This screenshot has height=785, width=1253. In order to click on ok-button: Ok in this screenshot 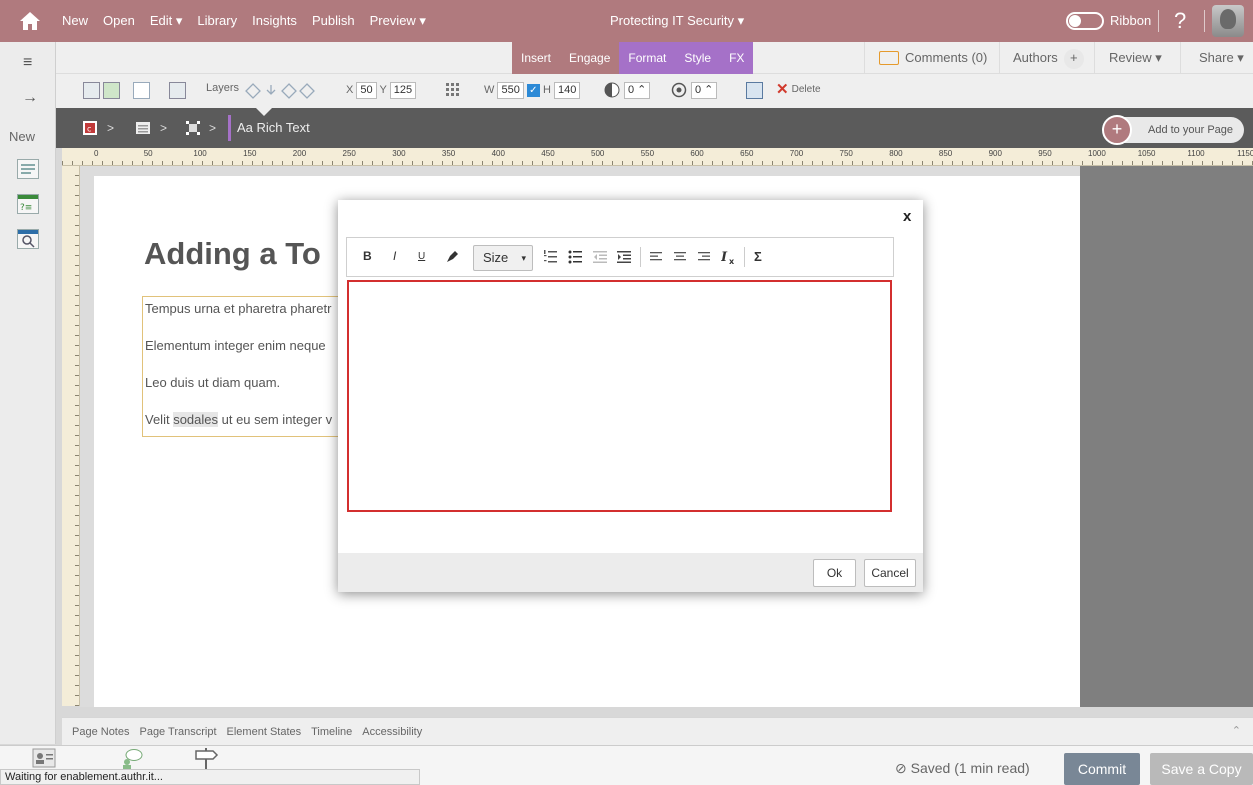, I will do `click(834, 573)`.